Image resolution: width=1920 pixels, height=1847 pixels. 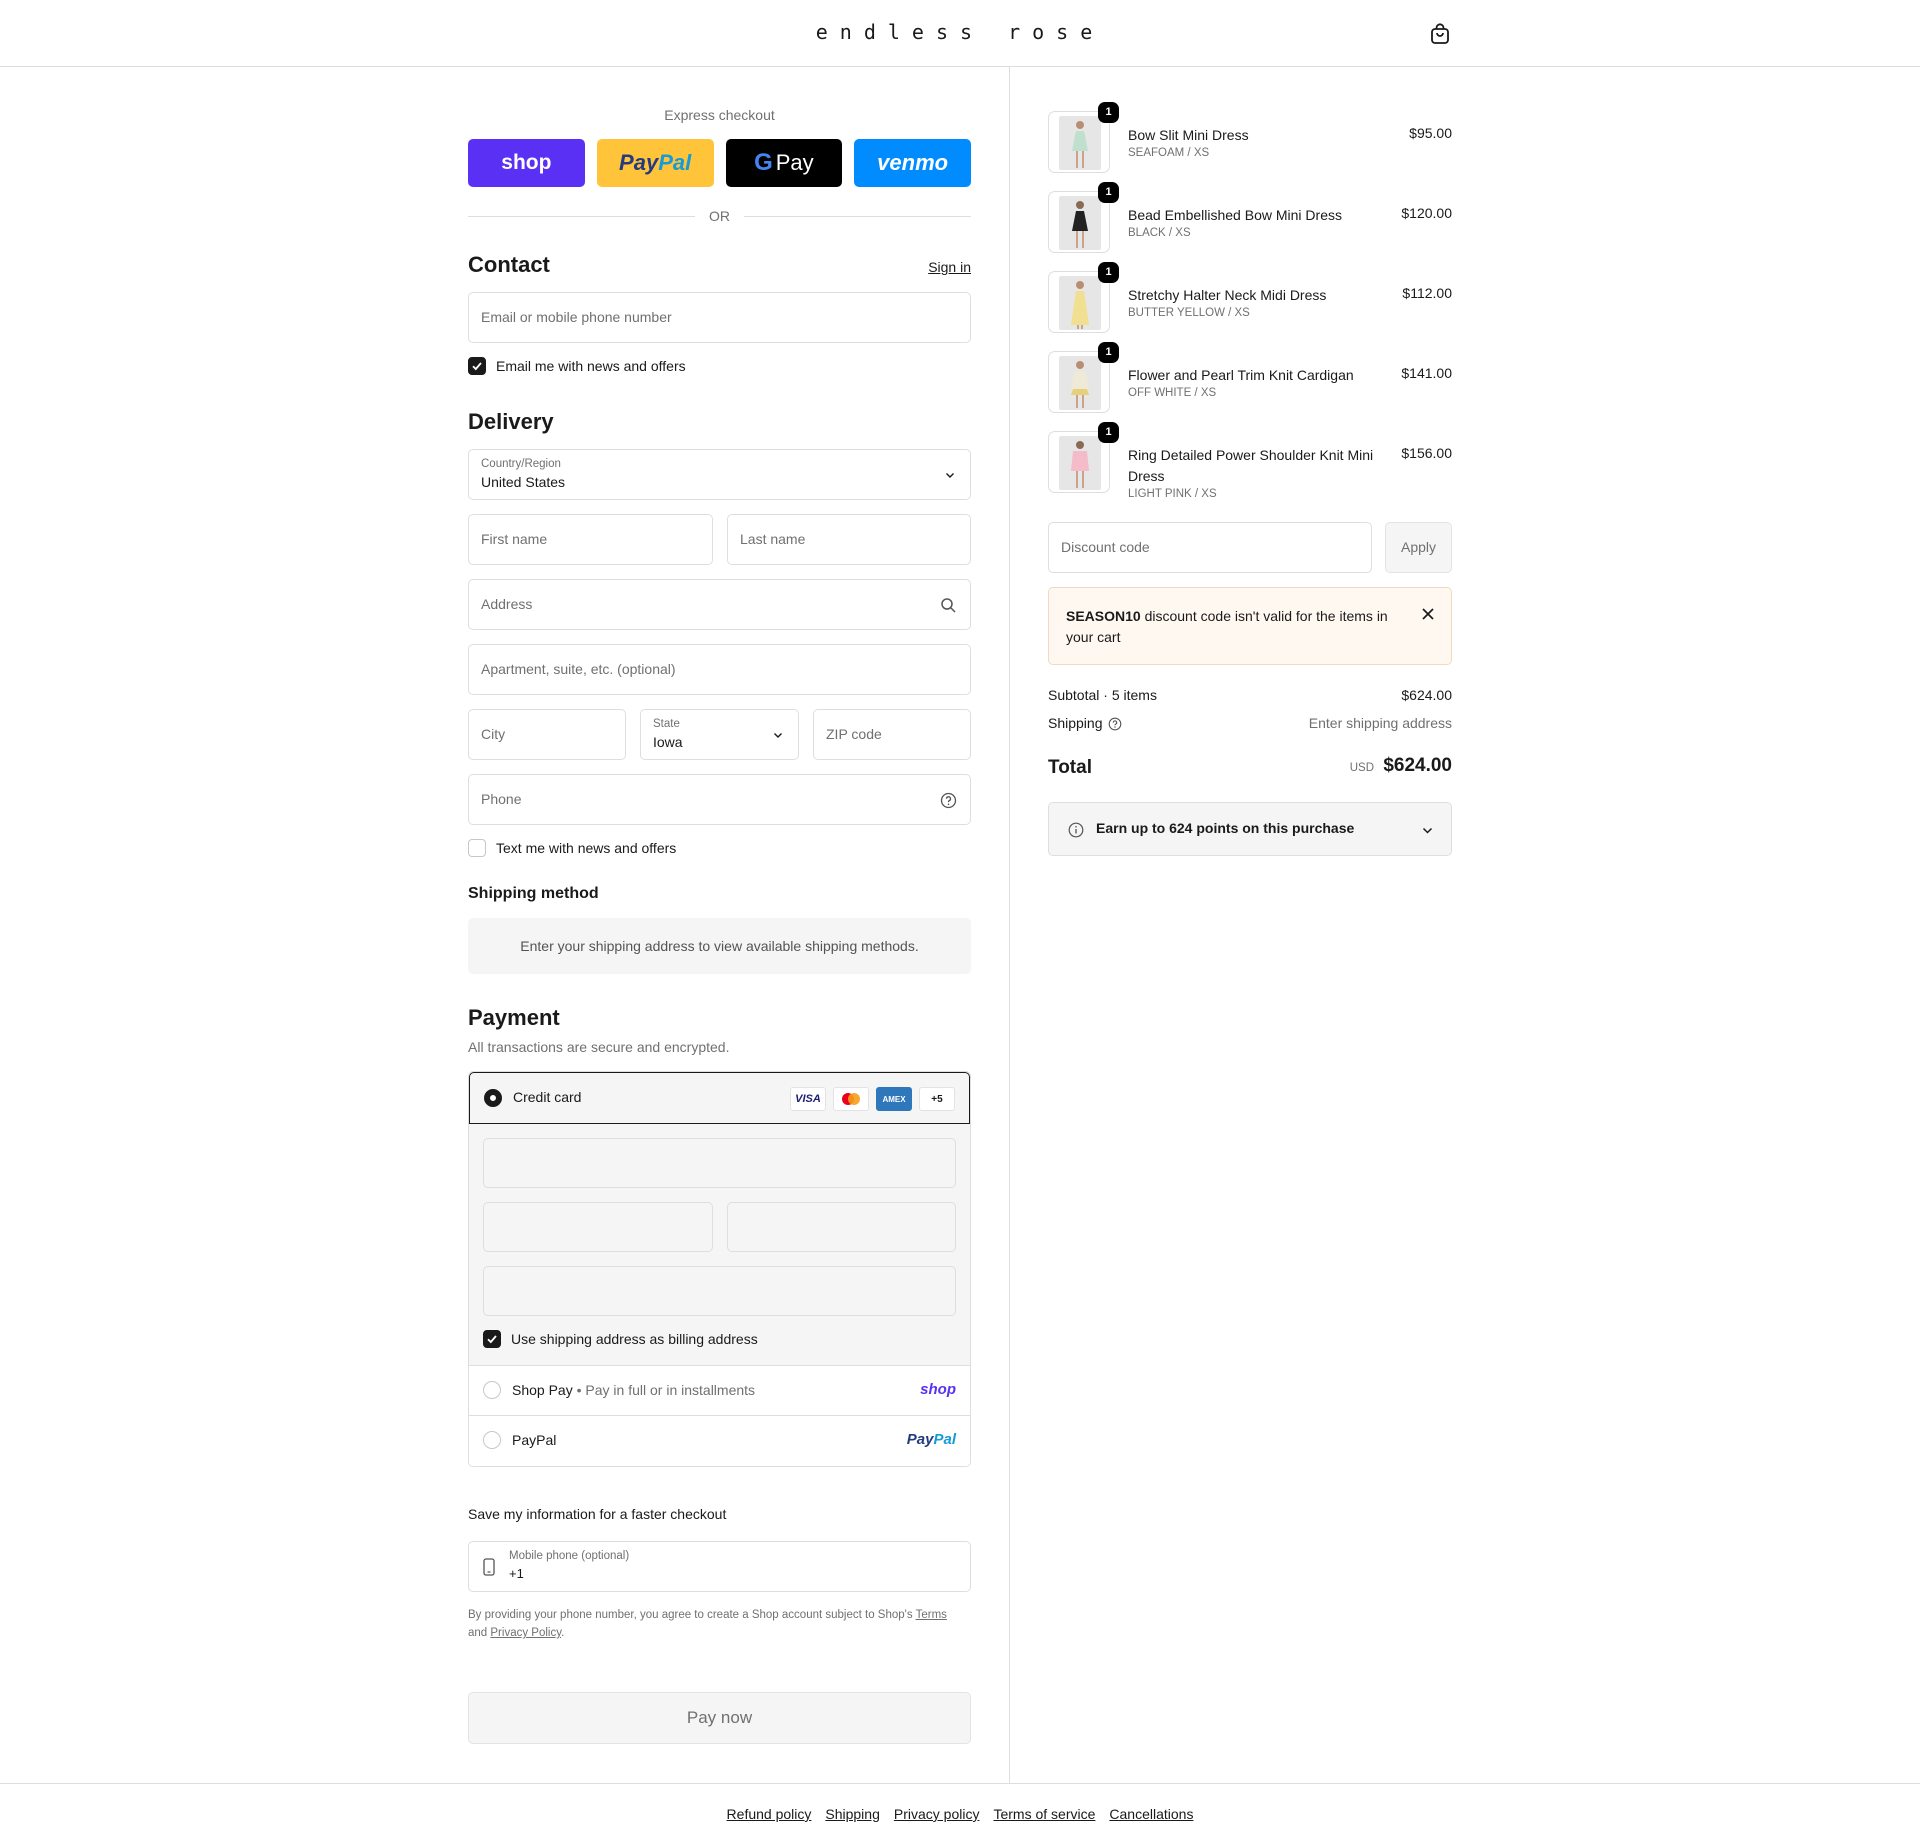 I want to click on credit-card-radio, so click(x=493, y=1098).